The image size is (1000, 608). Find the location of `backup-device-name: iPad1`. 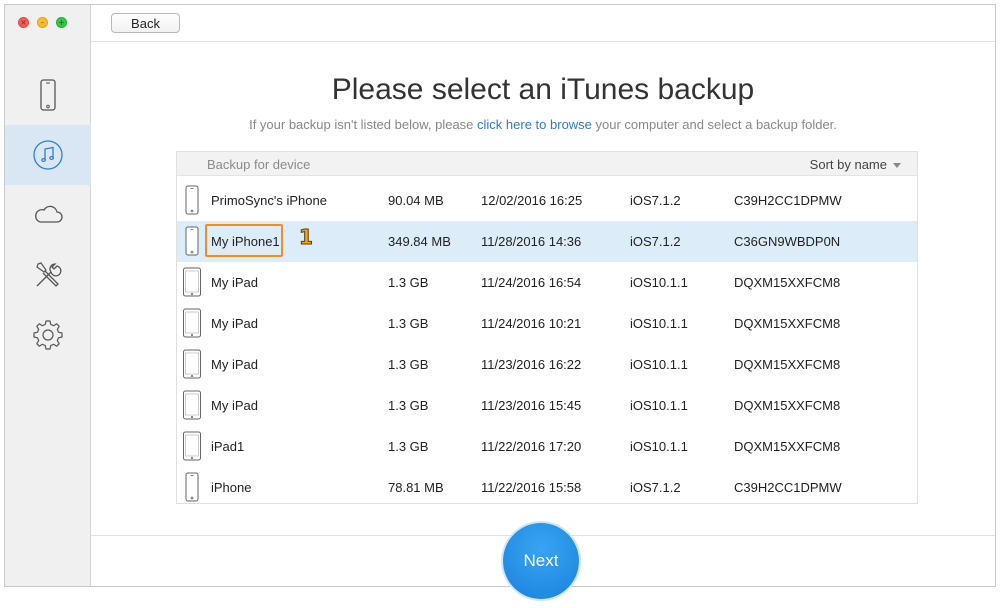

backup-device-name: iPad1 is located at coordinates (228, 446).